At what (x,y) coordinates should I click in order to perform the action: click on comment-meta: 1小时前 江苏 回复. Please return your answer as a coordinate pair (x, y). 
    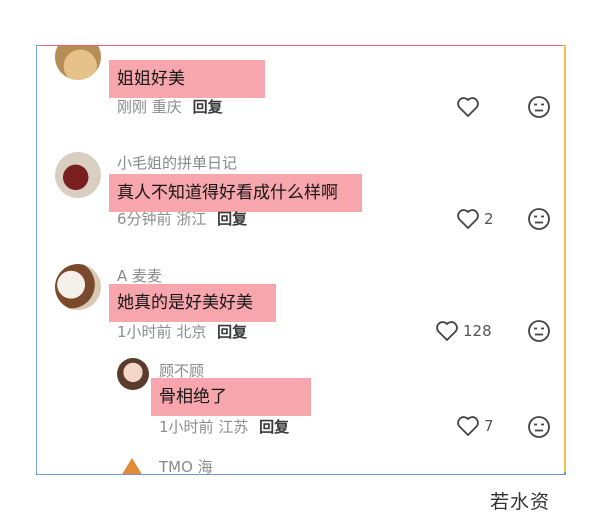
    Looking at the image, I should click on (224, 426).